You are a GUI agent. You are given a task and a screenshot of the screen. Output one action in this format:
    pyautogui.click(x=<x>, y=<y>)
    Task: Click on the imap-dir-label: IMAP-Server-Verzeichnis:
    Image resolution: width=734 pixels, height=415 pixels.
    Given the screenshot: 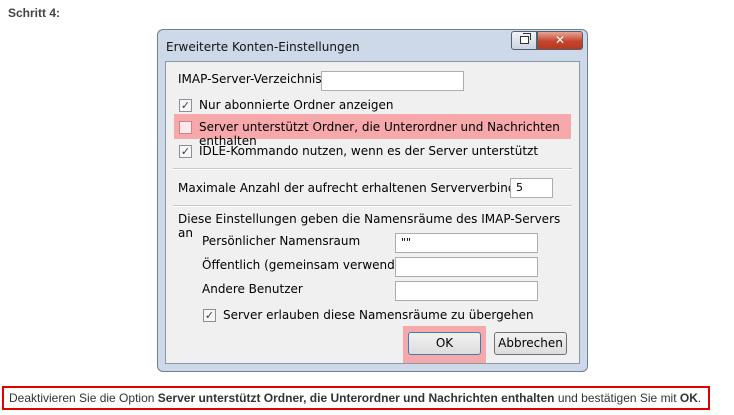 What is the action you would take?
    pyautogui.click(x=252, y=79)
    